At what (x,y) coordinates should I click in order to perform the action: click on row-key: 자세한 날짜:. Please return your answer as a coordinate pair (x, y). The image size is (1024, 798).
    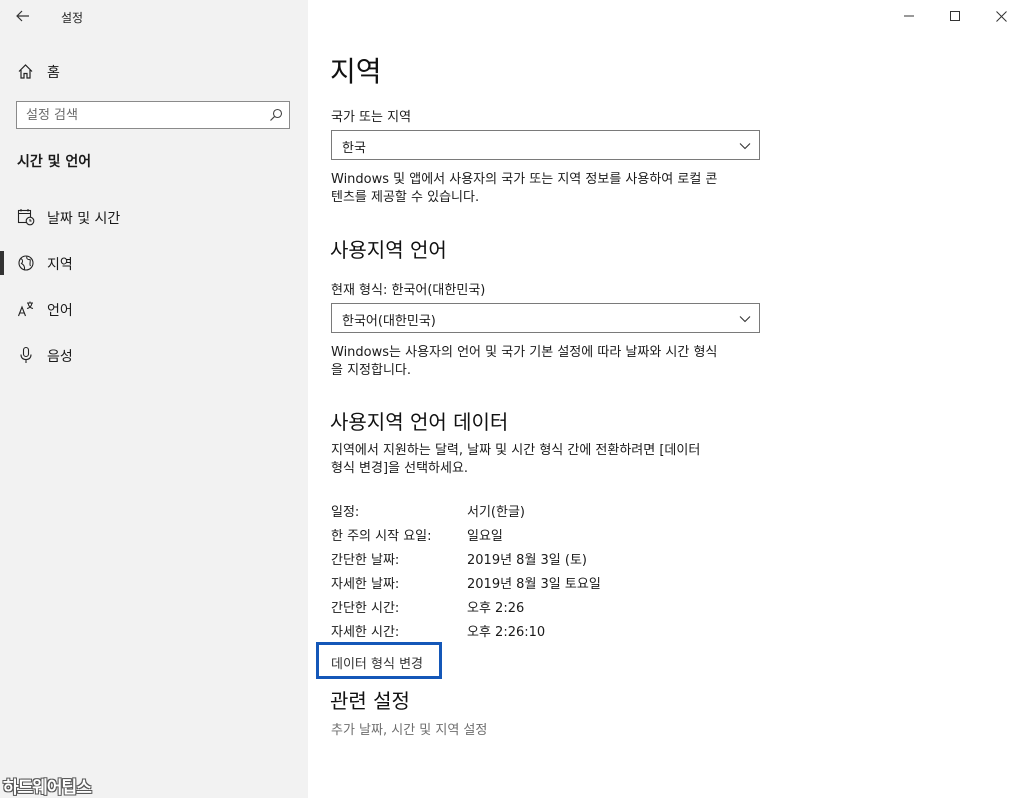
    Looking at the image, I should click on (365, 584).